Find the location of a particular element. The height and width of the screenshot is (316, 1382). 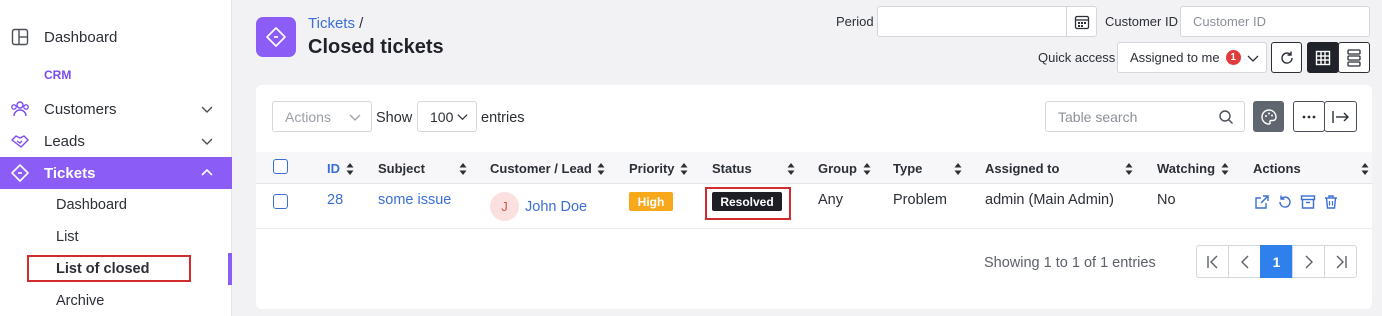

table-search-placeholder: Table search is located at coordinates (1098, 116).